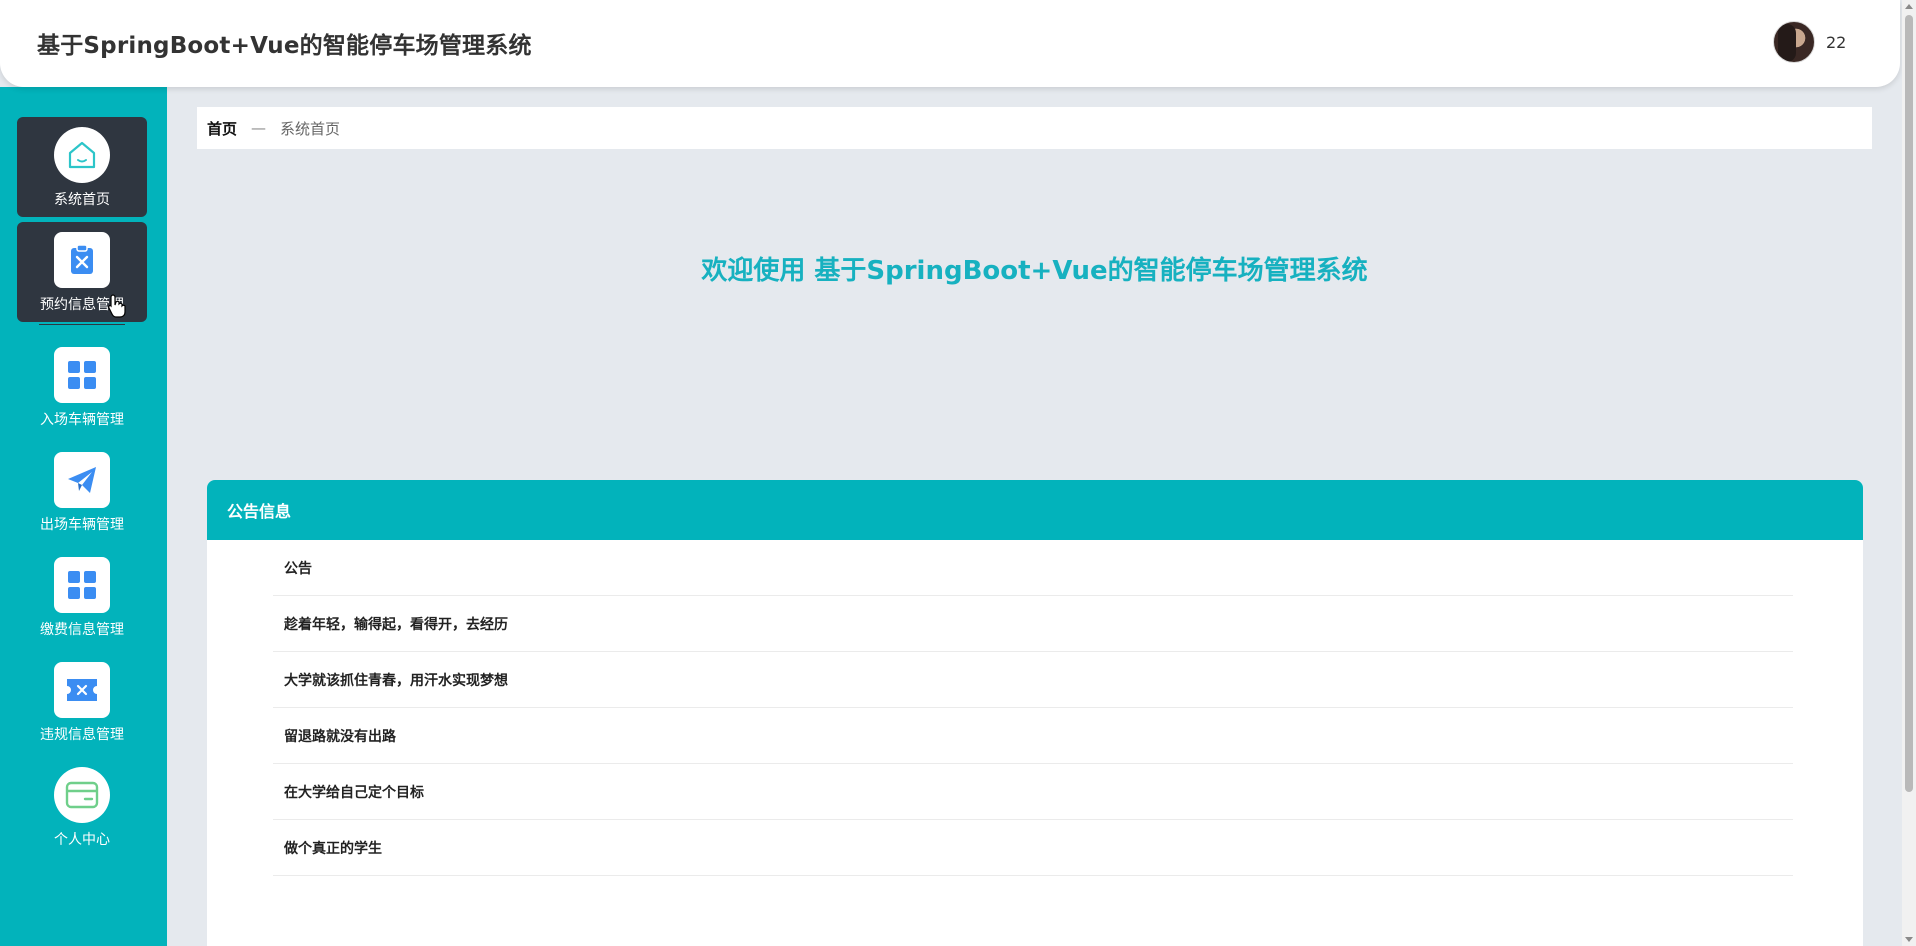 The height and width of the screenshot is (946, 1916). I want to click on sidebar-item-home: 系统首页, so click(82, 167).